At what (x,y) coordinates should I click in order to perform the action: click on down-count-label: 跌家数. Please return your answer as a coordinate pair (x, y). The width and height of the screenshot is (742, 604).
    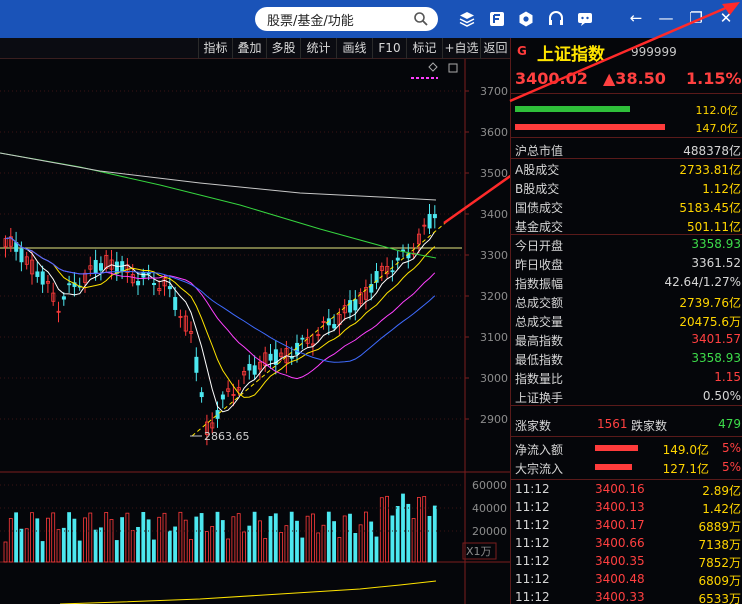
    Looking at the image, I should click on (649, 426).